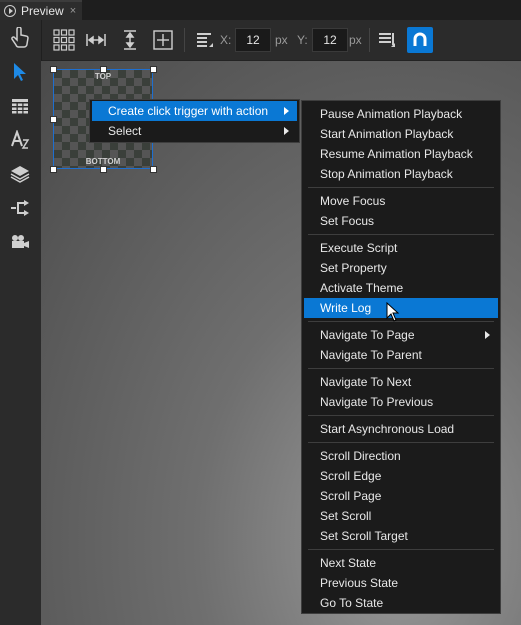 This screenshot has height=625, width=521. I want to click on menu-item-select: Select, so click(194, 131).